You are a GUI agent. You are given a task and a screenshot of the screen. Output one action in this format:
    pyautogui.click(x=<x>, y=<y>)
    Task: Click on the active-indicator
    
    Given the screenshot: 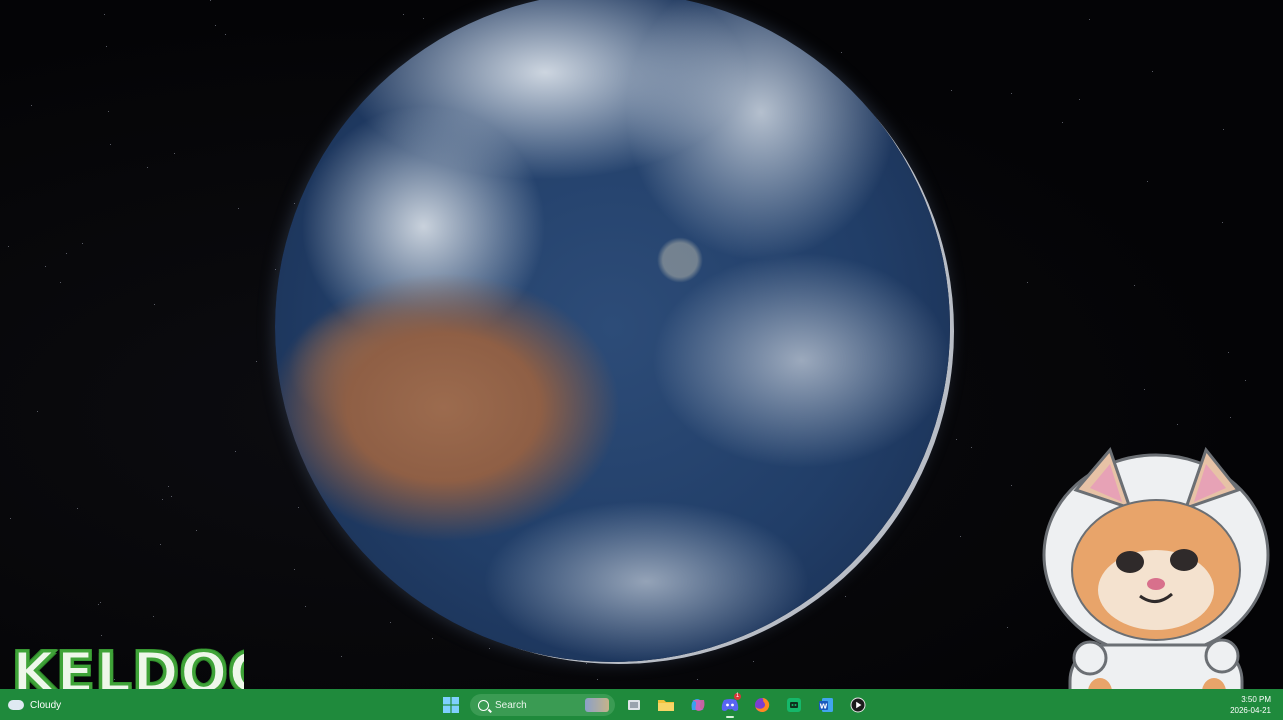 What is the action you would take?
    pyautogui.click(x=730, y=717)
    